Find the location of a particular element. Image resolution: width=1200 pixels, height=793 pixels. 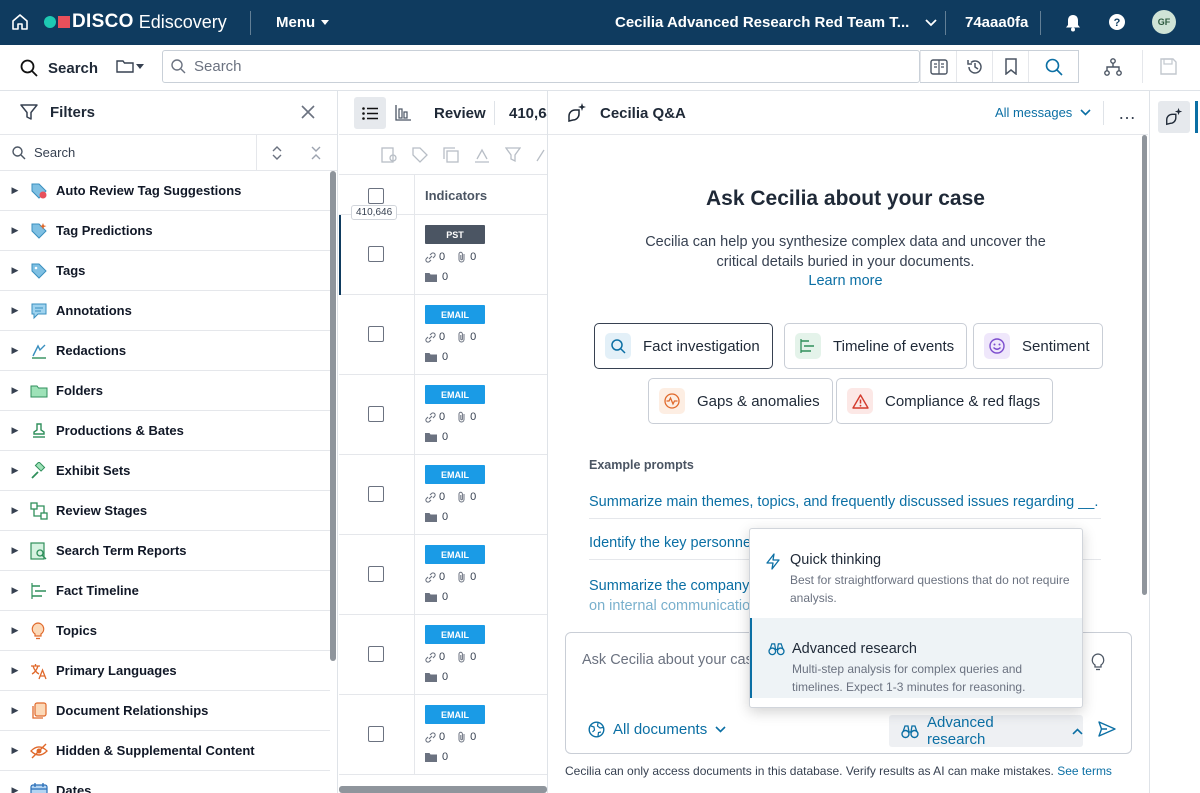

filter-item-label: Dates is located at coordinates (74, 788).